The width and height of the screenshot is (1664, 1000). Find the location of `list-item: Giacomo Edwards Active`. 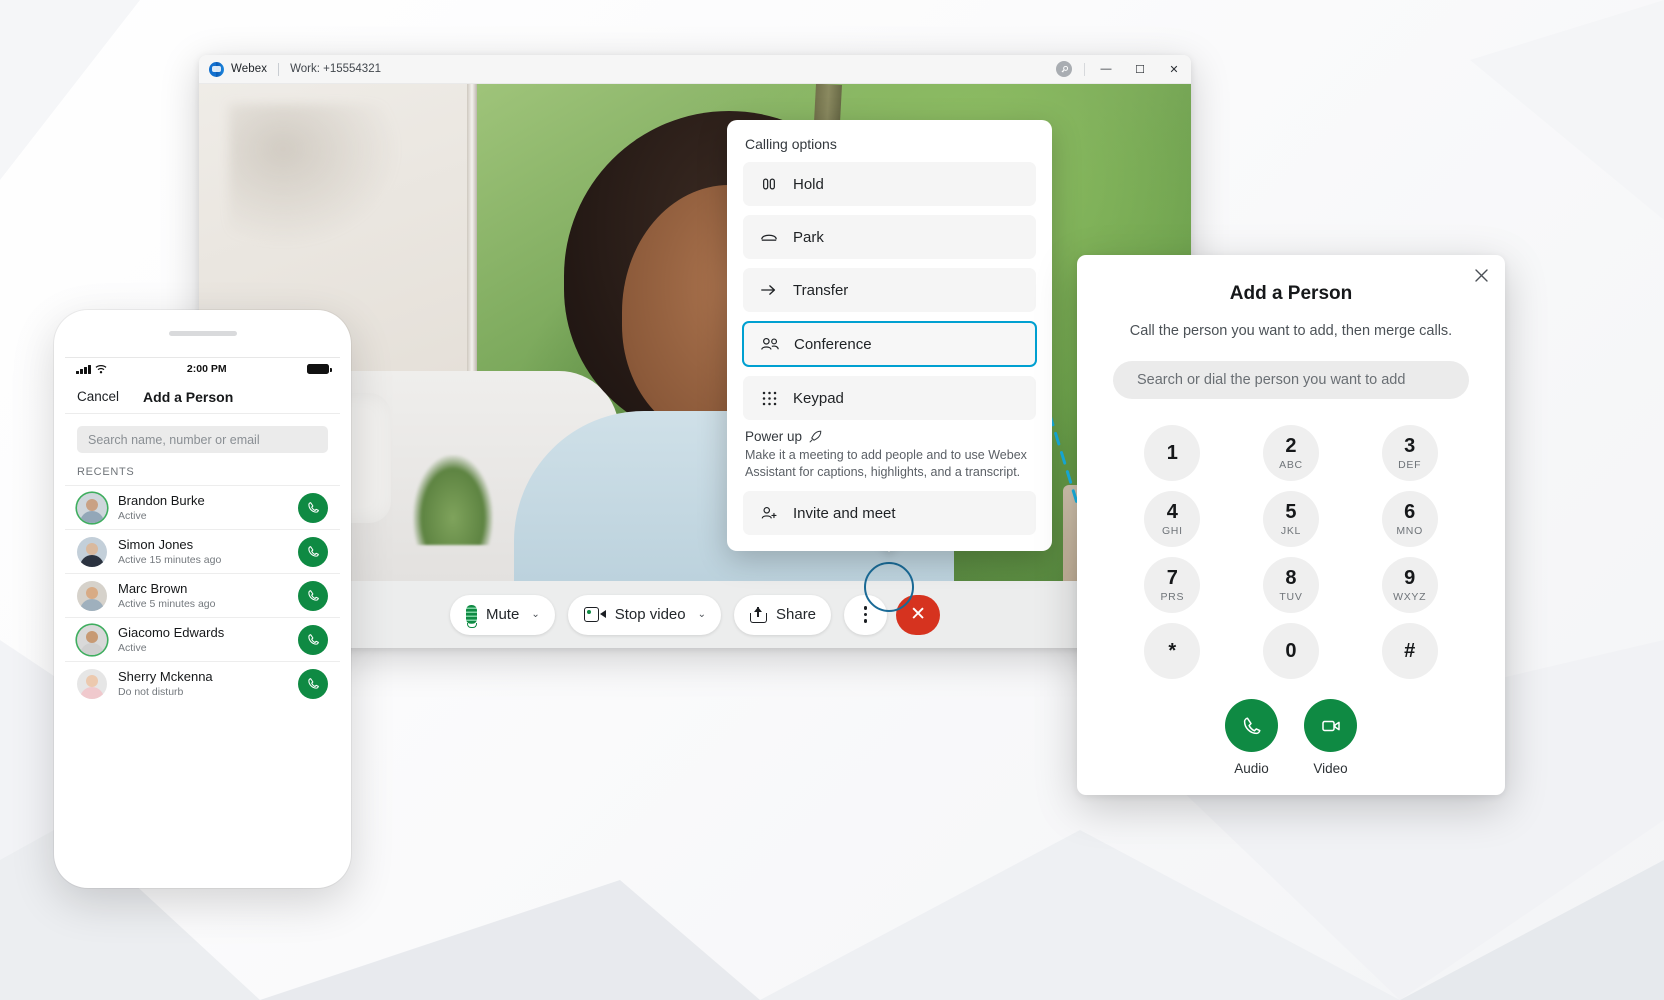

list-item: Giacomo Edwards Active is located at coordinates (202, 639).